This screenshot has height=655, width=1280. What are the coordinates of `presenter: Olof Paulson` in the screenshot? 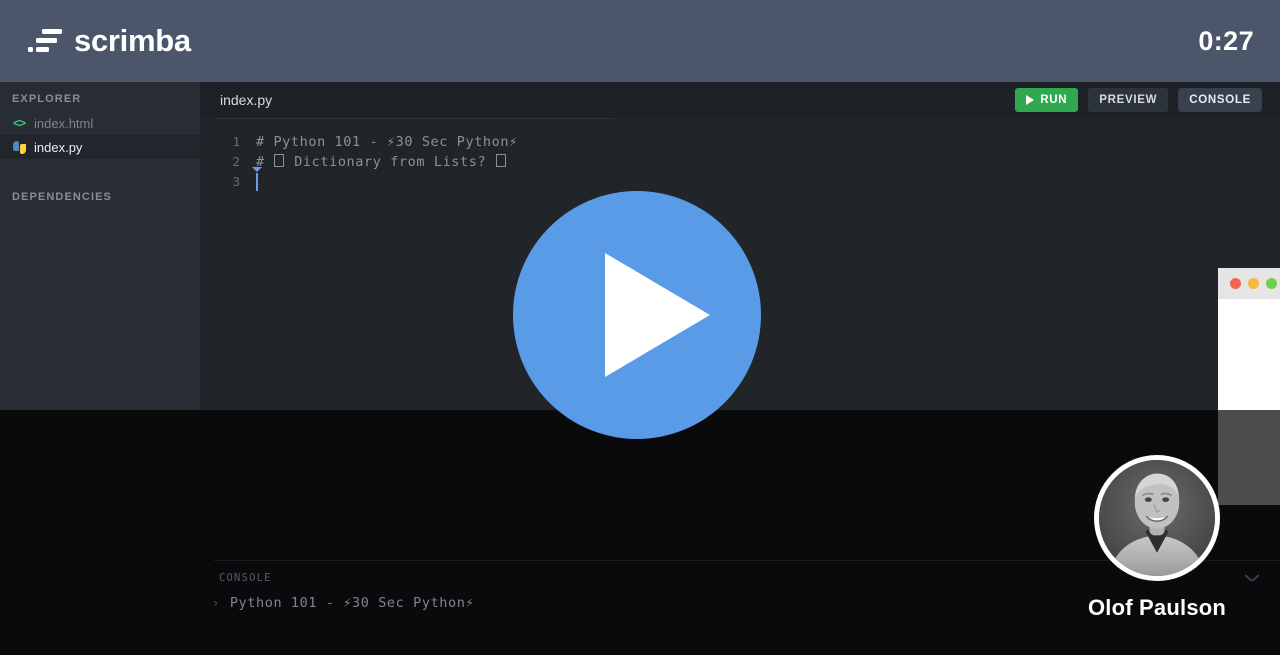 It's located at (1157, 545).